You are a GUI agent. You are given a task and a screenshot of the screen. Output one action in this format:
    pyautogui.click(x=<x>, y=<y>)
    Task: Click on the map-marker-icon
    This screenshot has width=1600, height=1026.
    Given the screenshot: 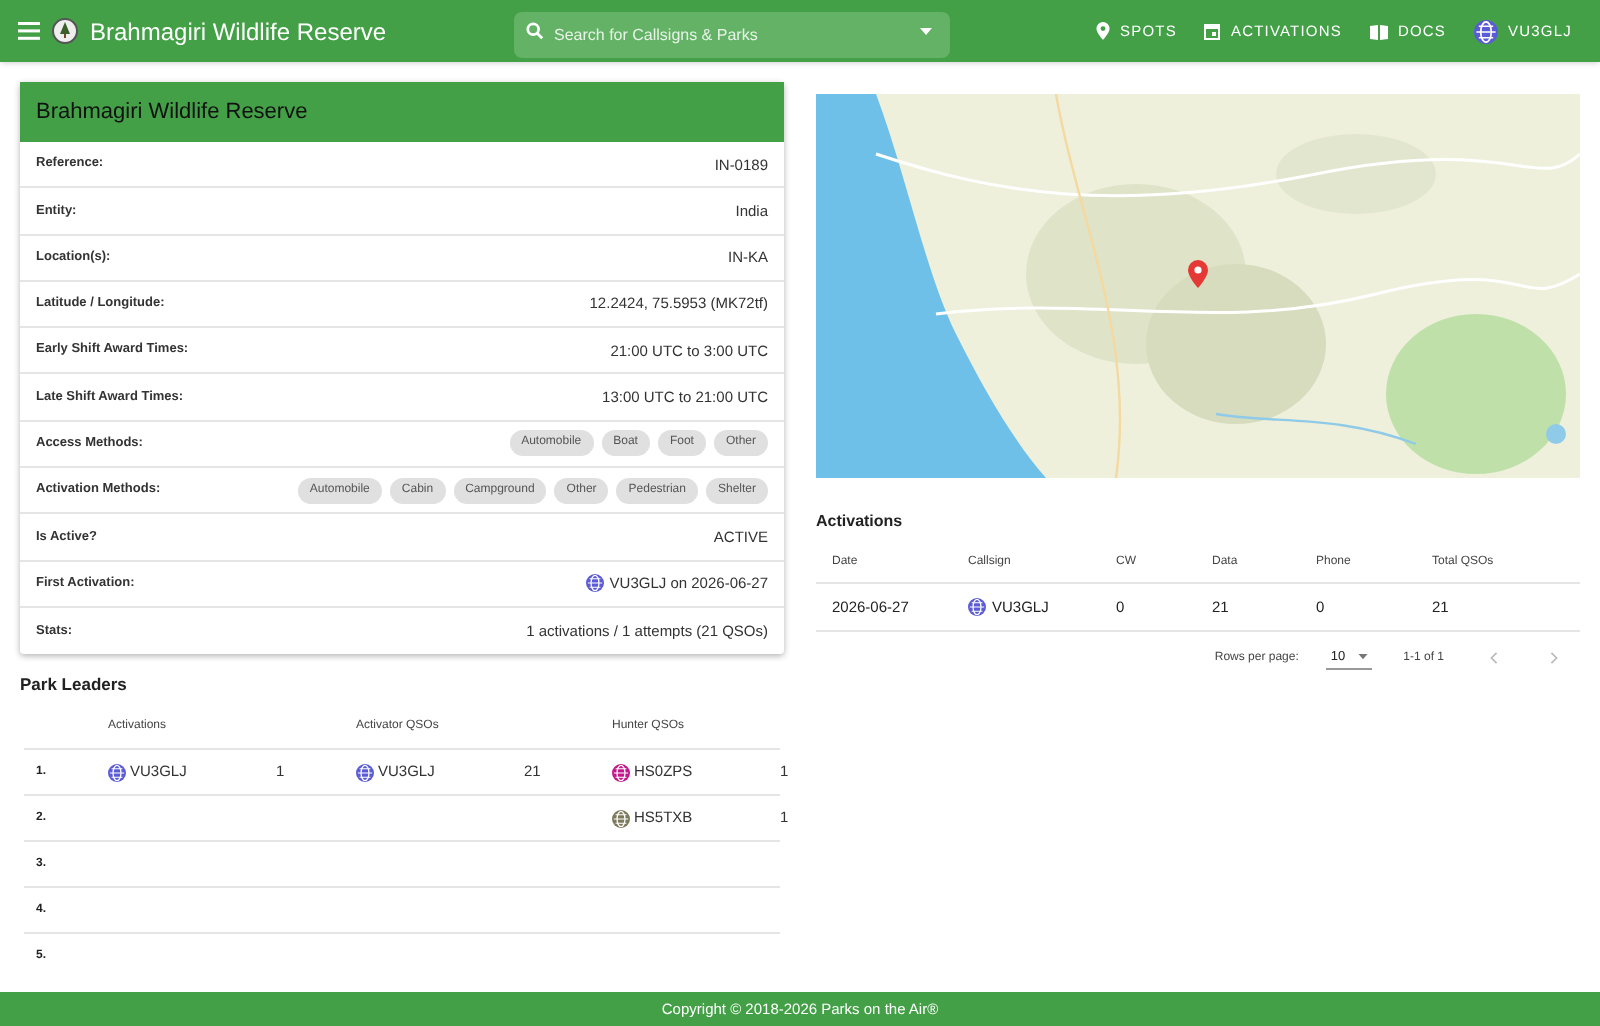 What is the action you would take?
    pyautogui.click(x=1198, y=274)
    